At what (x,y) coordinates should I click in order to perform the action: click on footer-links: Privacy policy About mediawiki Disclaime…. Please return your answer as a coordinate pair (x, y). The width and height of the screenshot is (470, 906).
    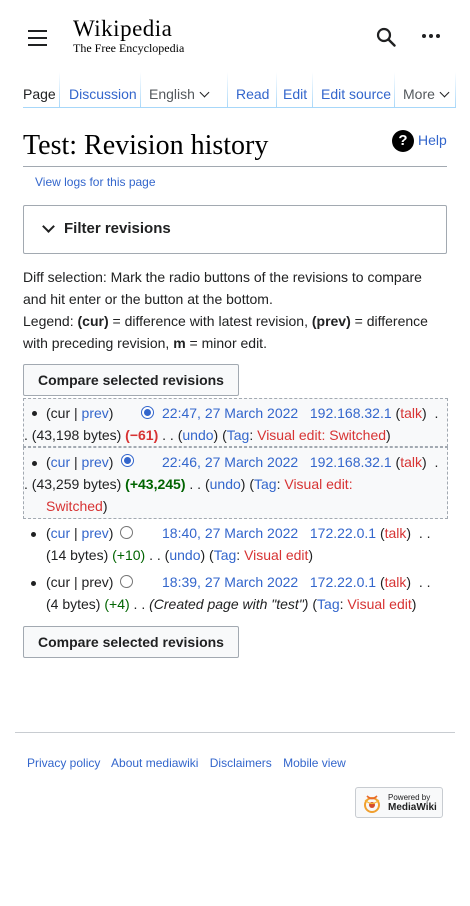
    Looking at the image, I should click on (190, 763).